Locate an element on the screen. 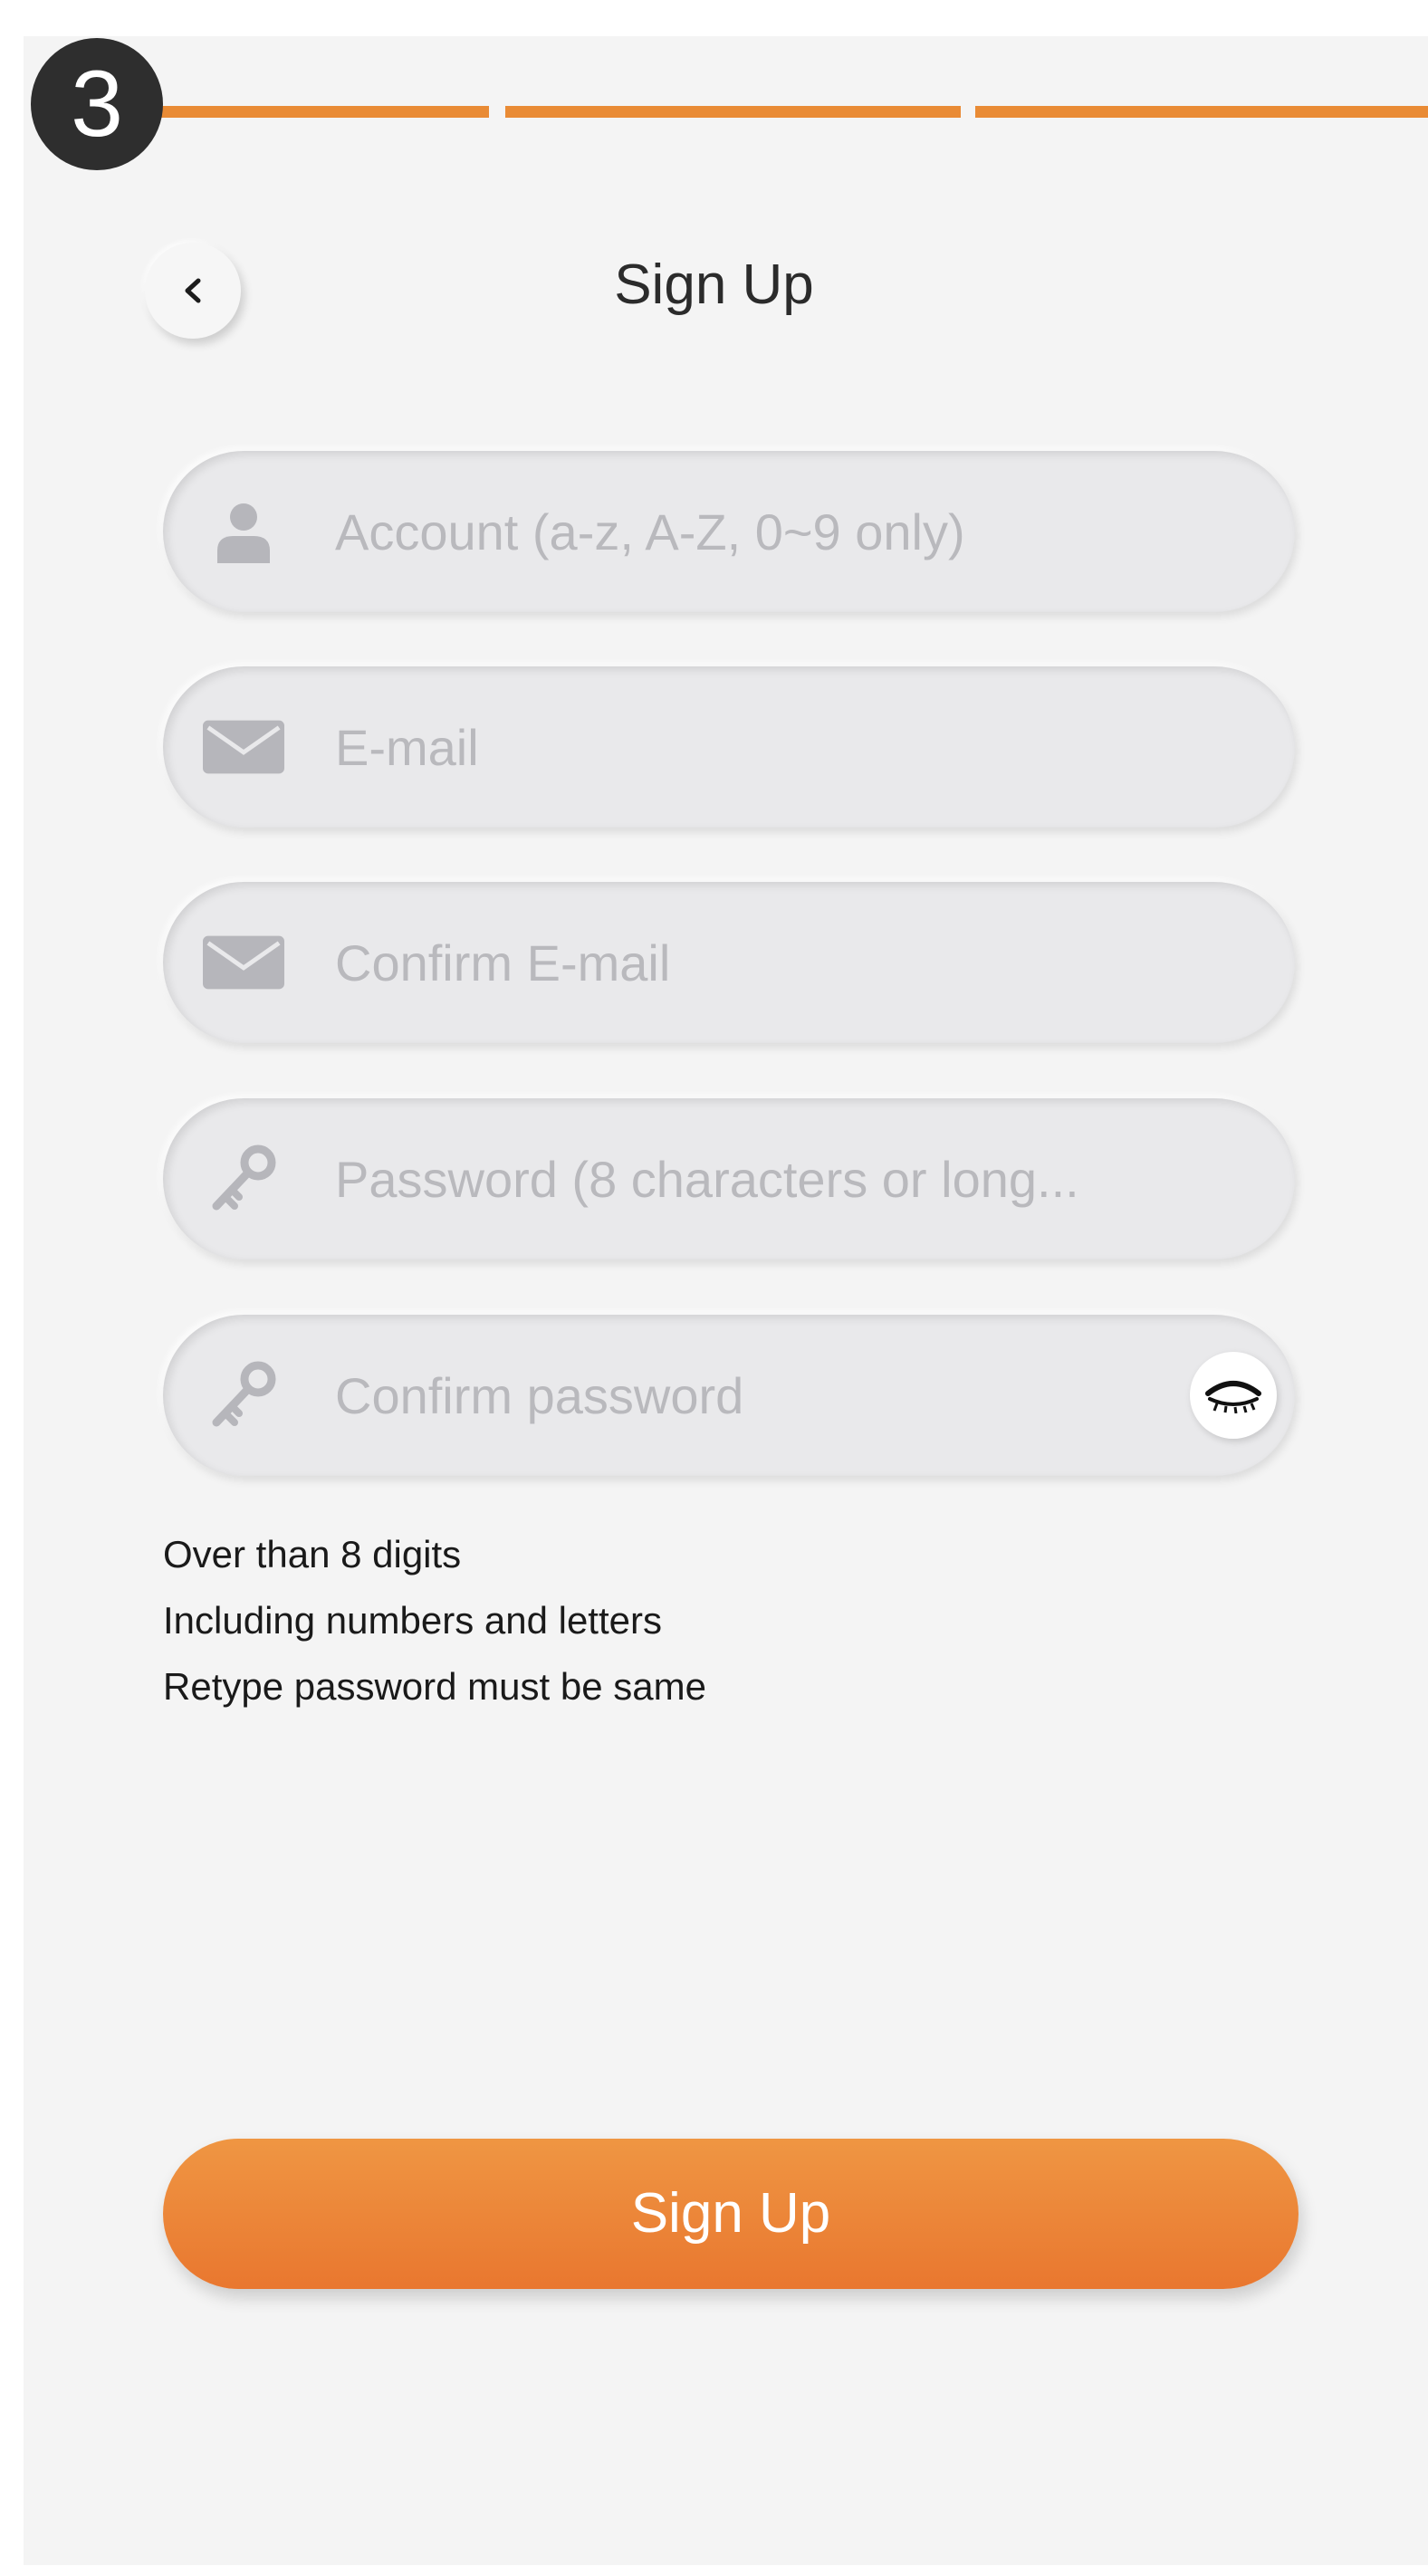  sign-up-button: Sign Up is located at coordinates (731, 2214).